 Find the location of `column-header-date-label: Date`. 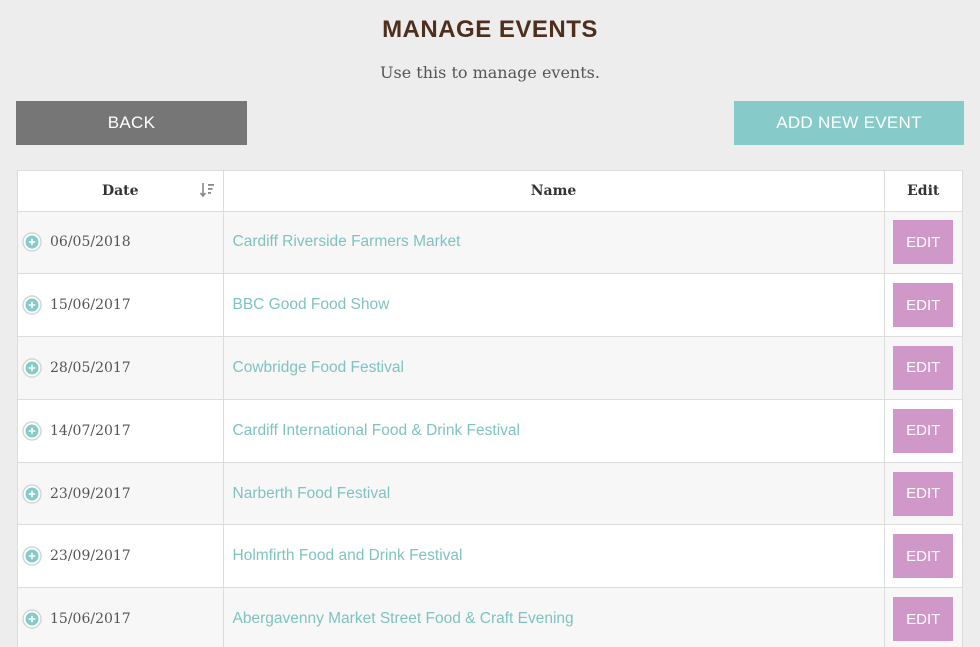

column-header-date-label: Date is located at coordinates (120, 190).